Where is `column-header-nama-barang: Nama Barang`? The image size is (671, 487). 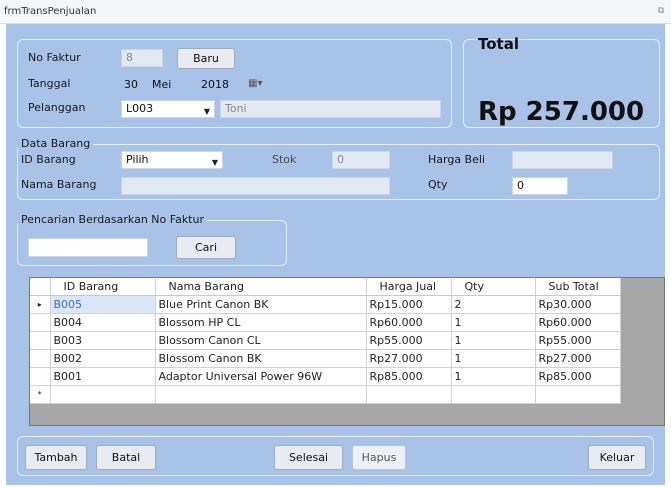 column-header-nama-barang: Nama Barang is located at coordinates (261, 287).